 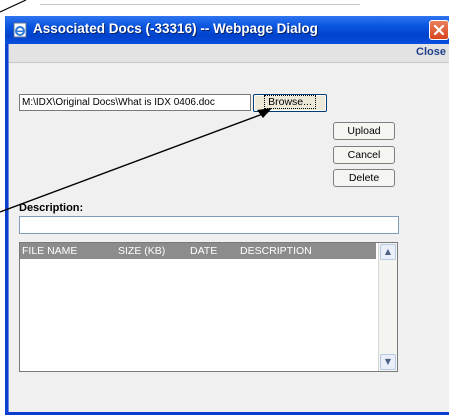 What do you see at coordinates (276, 251) in the screenshot?
I see `column-description: DESCRIPTION` at bounding box center [276, 251].